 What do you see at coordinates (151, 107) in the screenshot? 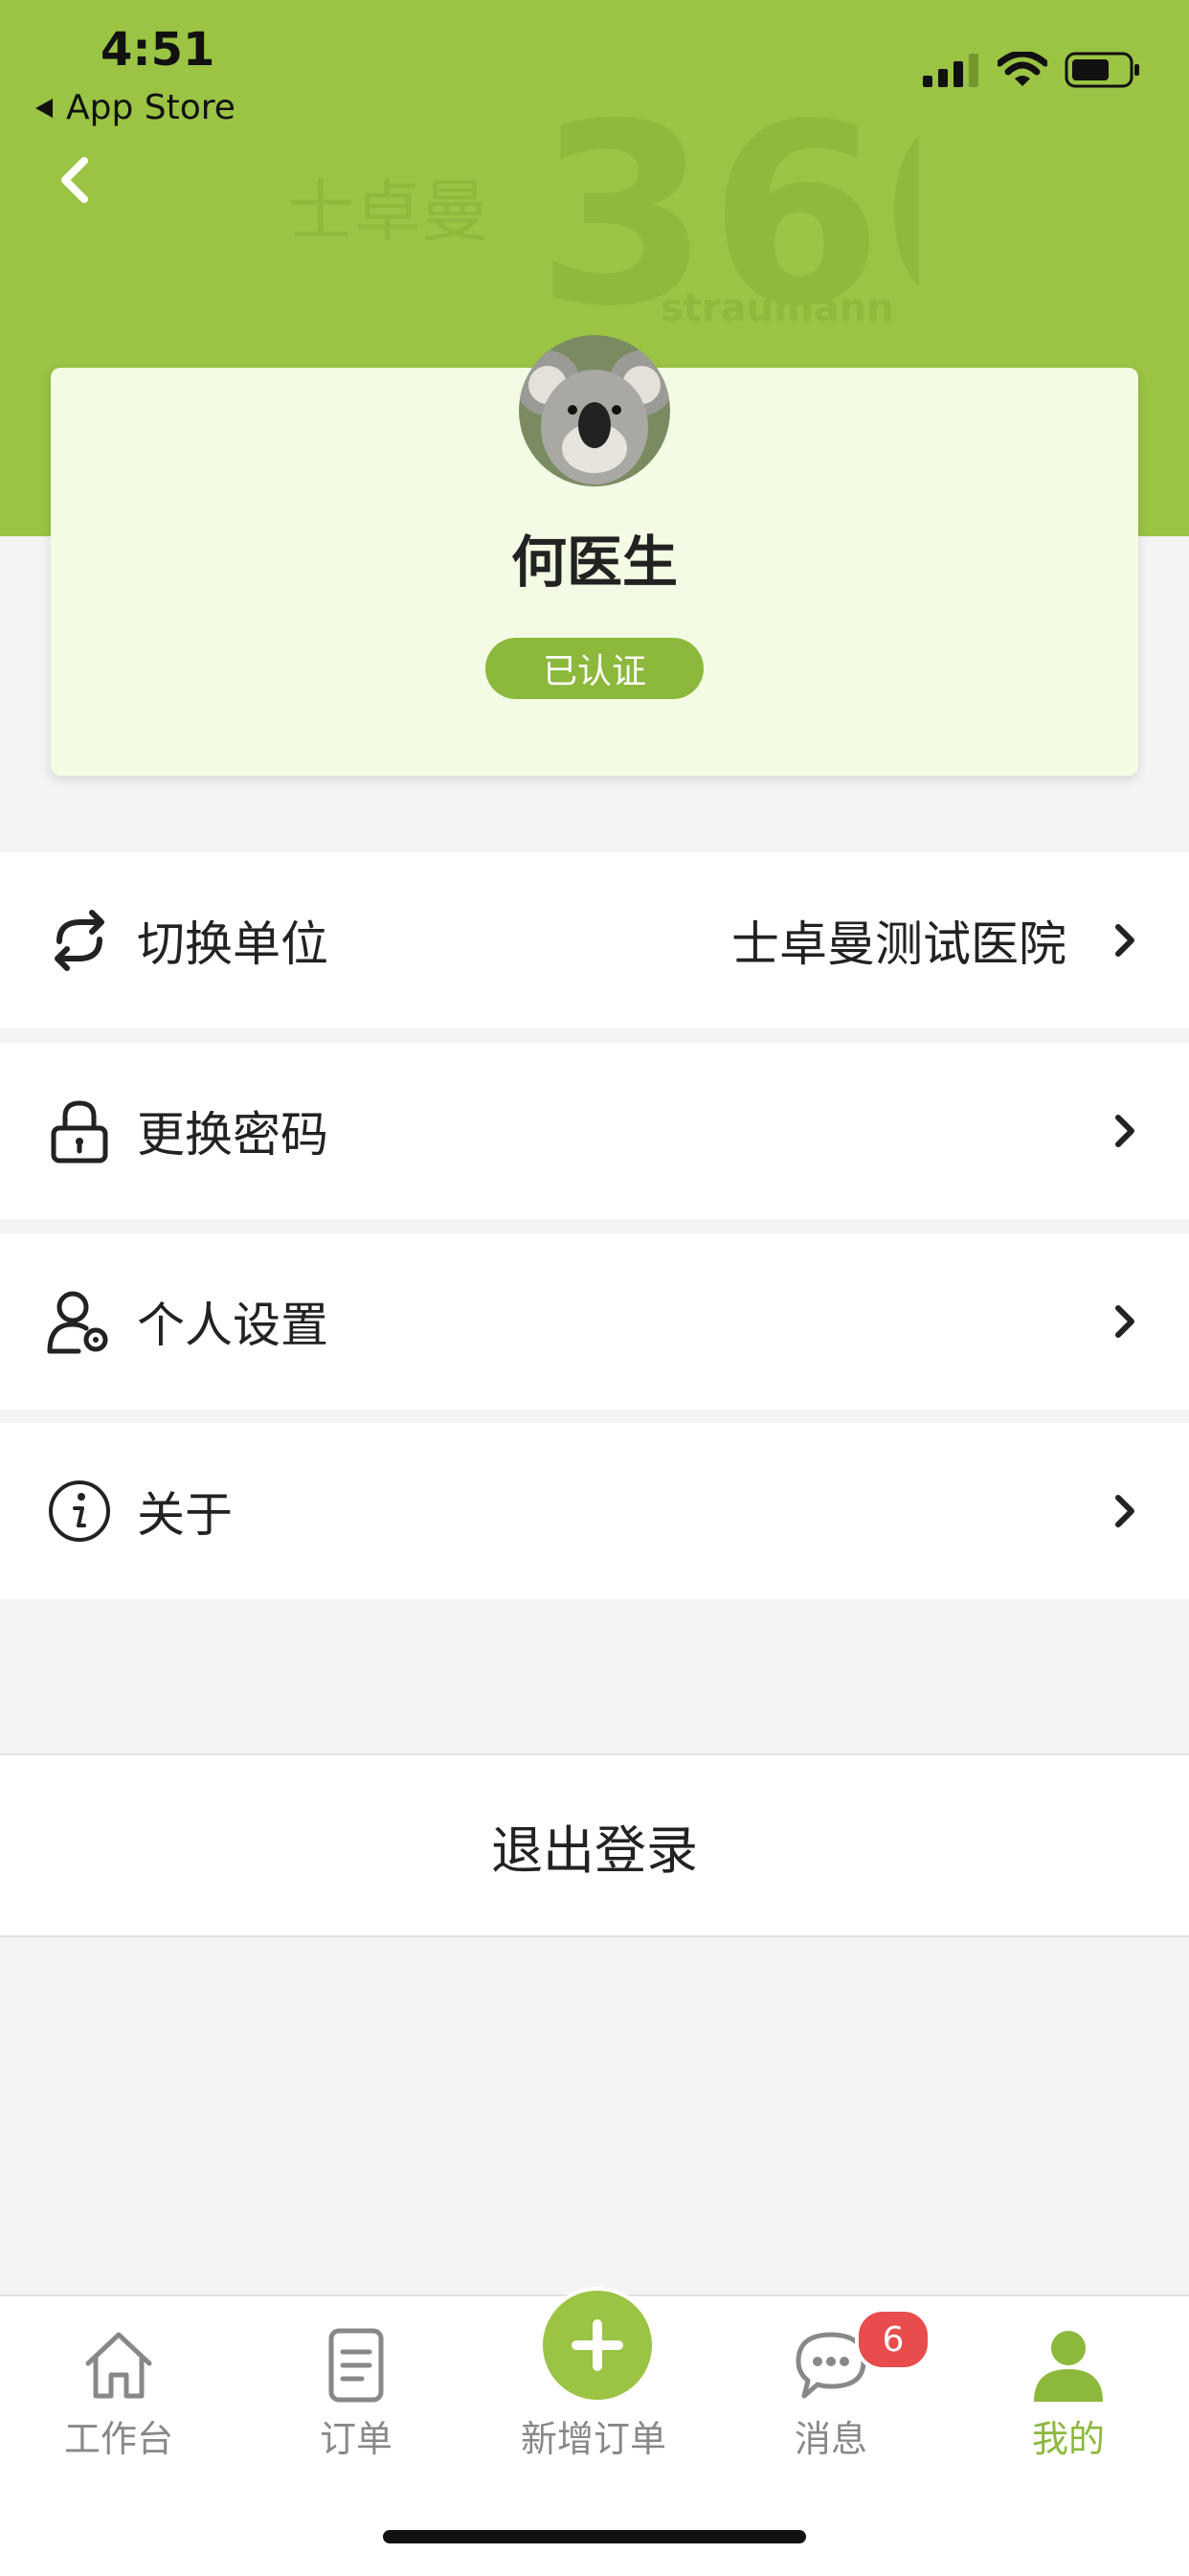
I see `back-app-label: App Store` at bounding box center [151, 107].